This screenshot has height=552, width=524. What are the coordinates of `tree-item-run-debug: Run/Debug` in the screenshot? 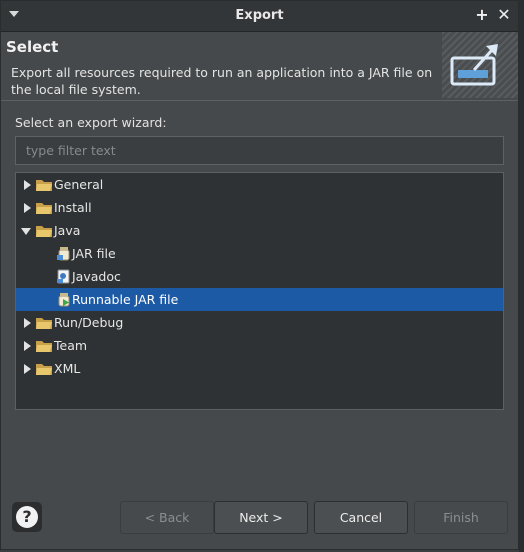 It's located at (259, 322).